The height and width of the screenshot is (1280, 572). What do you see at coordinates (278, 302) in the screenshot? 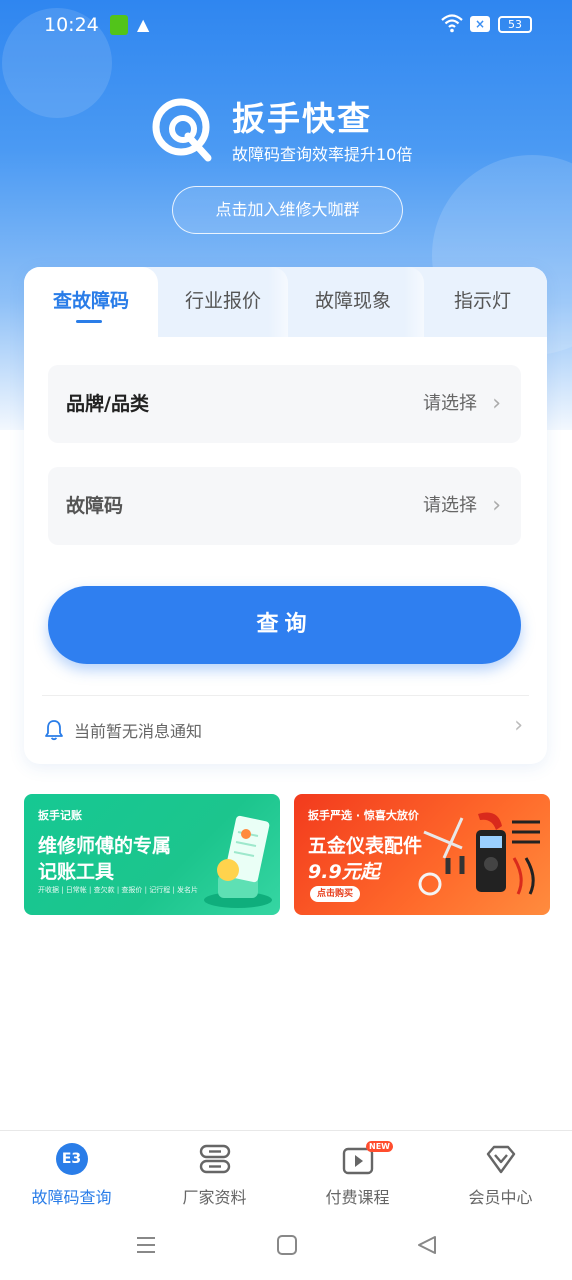
I see `tab-divider` at bounding box center [278, 302].